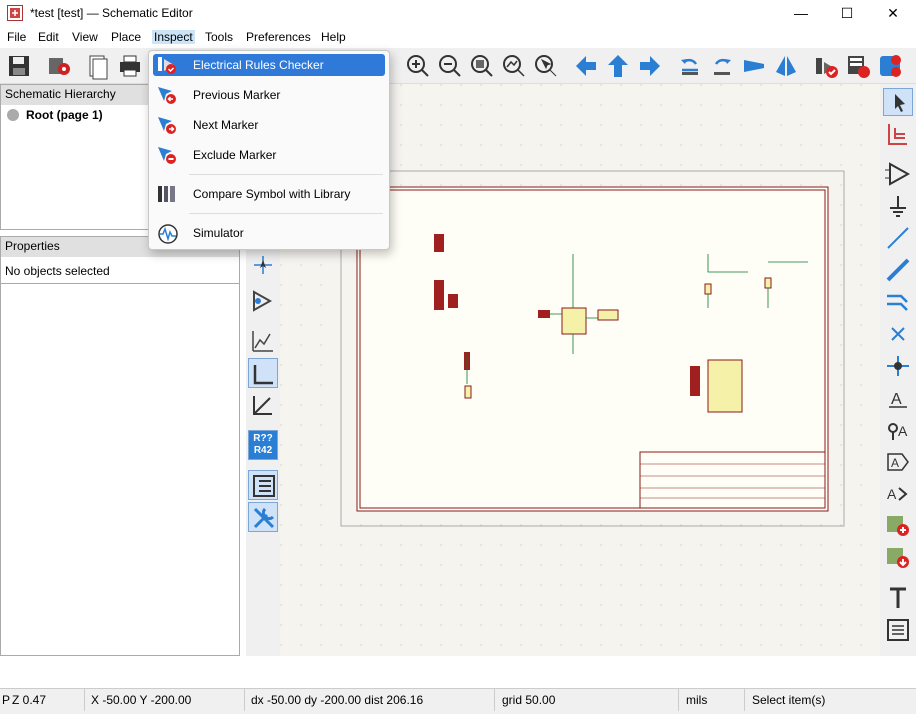 This screenshot has height=714, width=916. What do you see at coordinates (57, 271) in the screenshot?
I see `properties-empty-text: No objects selected` at bounding box center [57, 271].